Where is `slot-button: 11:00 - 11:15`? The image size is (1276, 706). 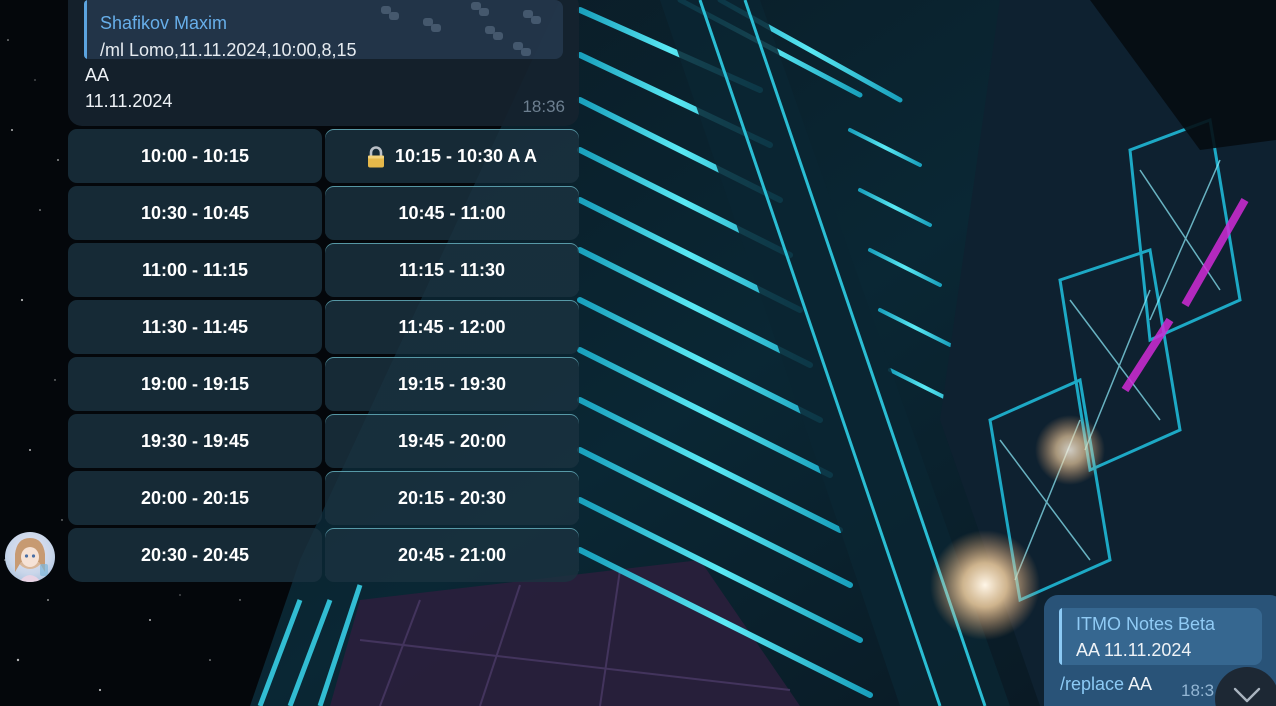 slot-button: 11:00 - 11:15 is located at coordinates (195, 270).